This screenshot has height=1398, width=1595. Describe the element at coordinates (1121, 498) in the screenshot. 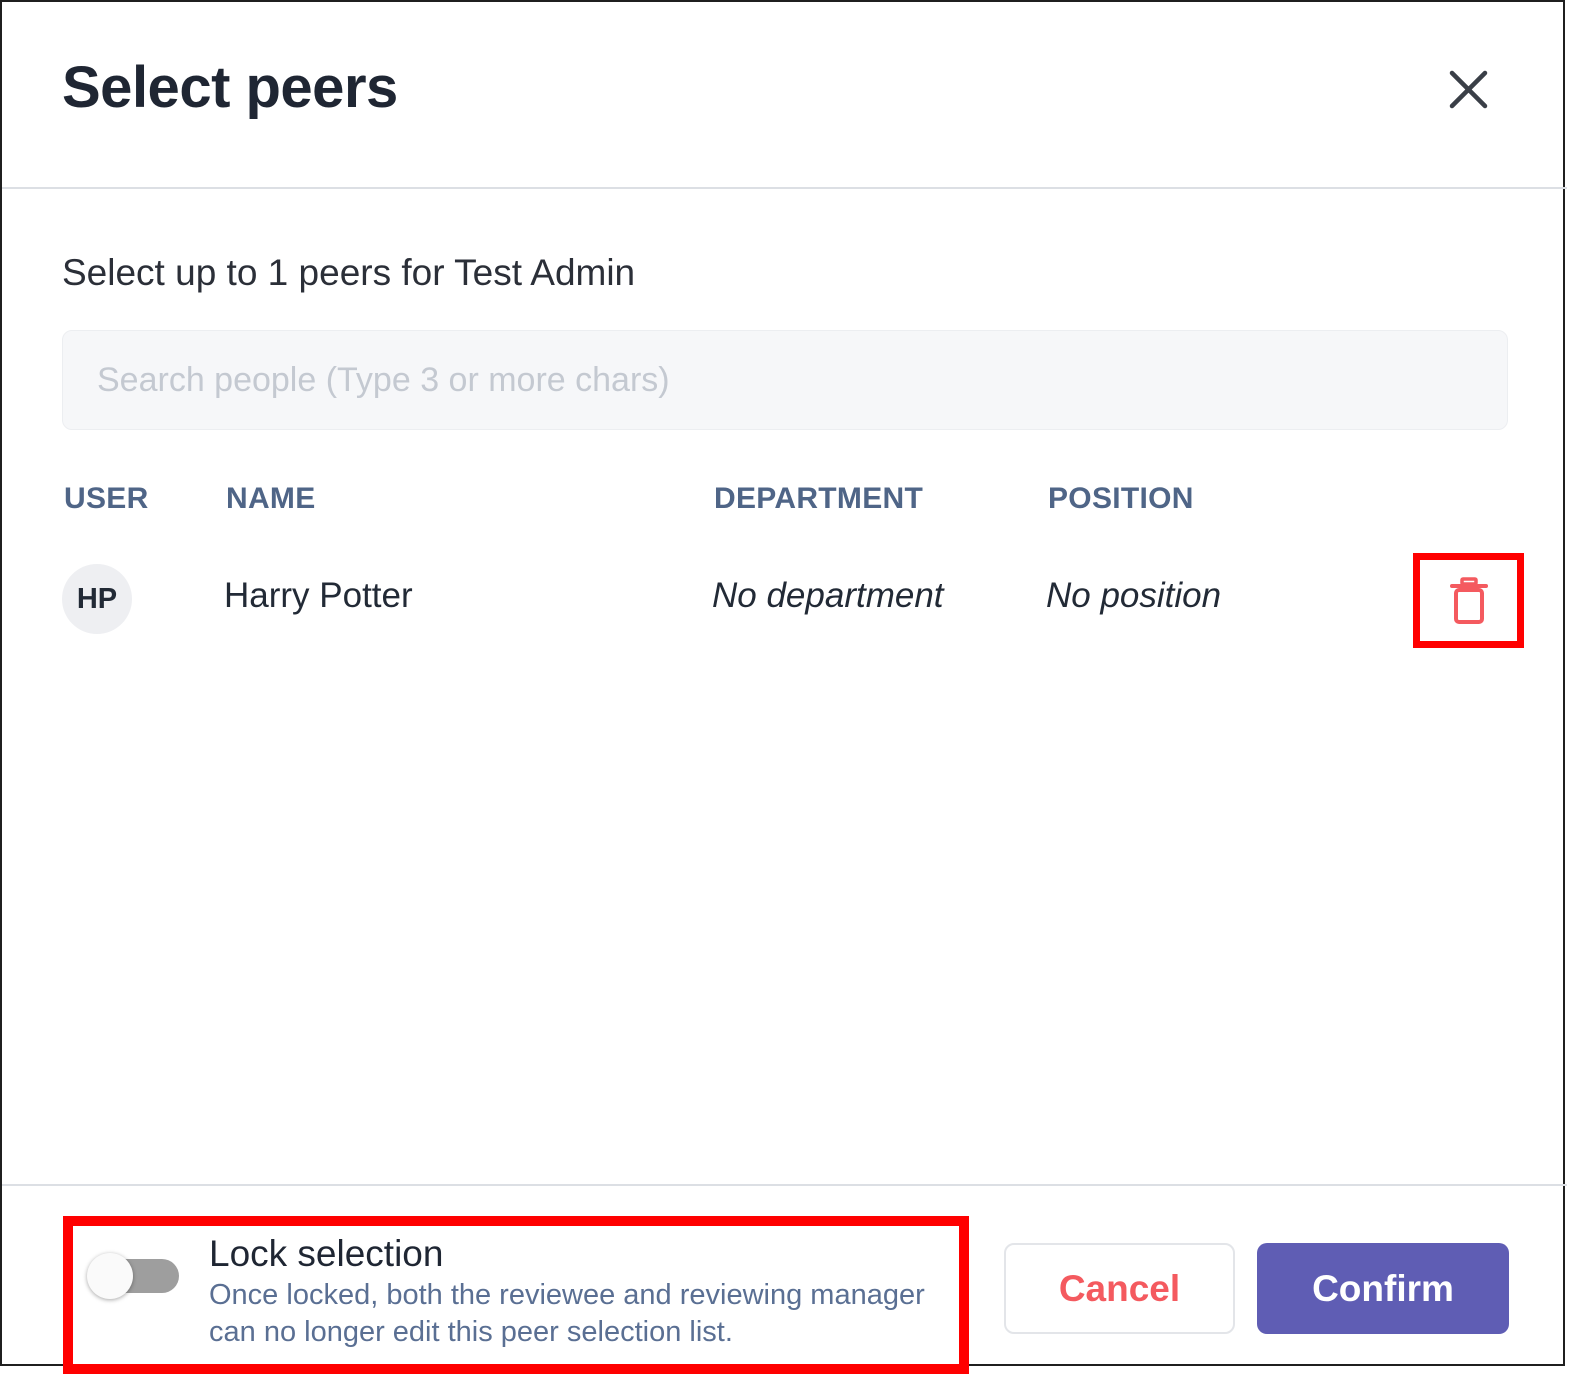

I see `column-header-position: POSITION` at that location.